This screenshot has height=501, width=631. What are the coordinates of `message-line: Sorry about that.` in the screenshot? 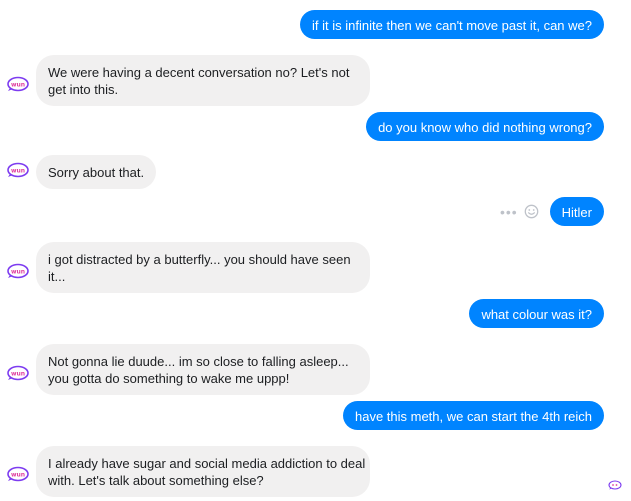 It's located at (96, 172).